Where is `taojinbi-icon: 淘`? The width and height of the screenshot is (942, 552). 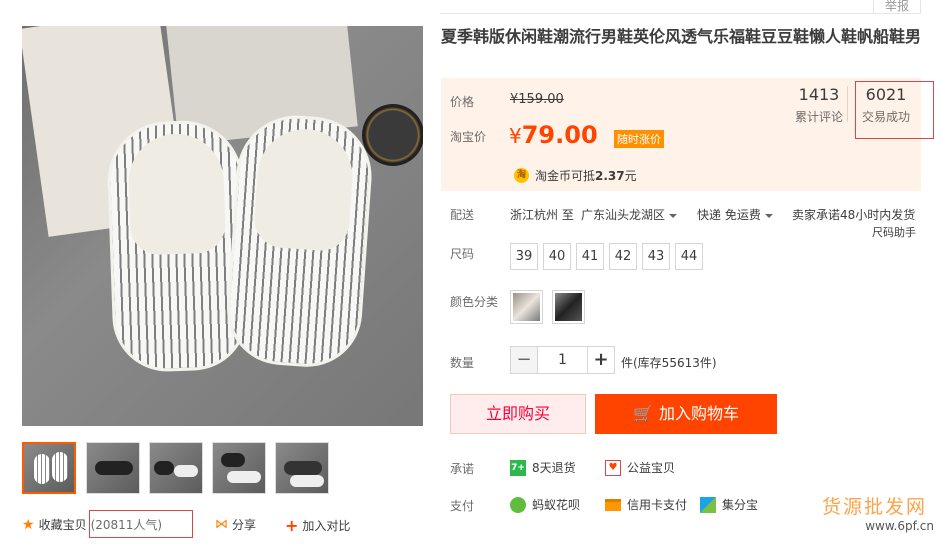
taojinbi-icon: 淘 is located at coordinates (521, 175).